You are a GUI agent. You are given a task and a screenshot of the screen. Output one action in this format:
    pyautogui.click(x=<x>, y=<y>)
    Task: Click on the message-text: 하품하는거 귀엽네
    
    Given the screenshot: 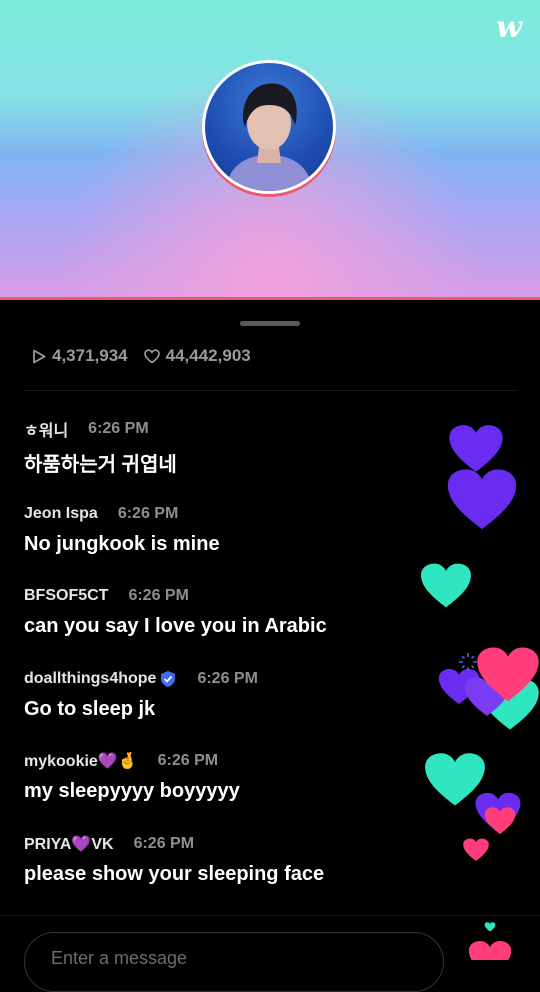 What is the action you would take?
    pyautogui.click(x=100, y=465)
    